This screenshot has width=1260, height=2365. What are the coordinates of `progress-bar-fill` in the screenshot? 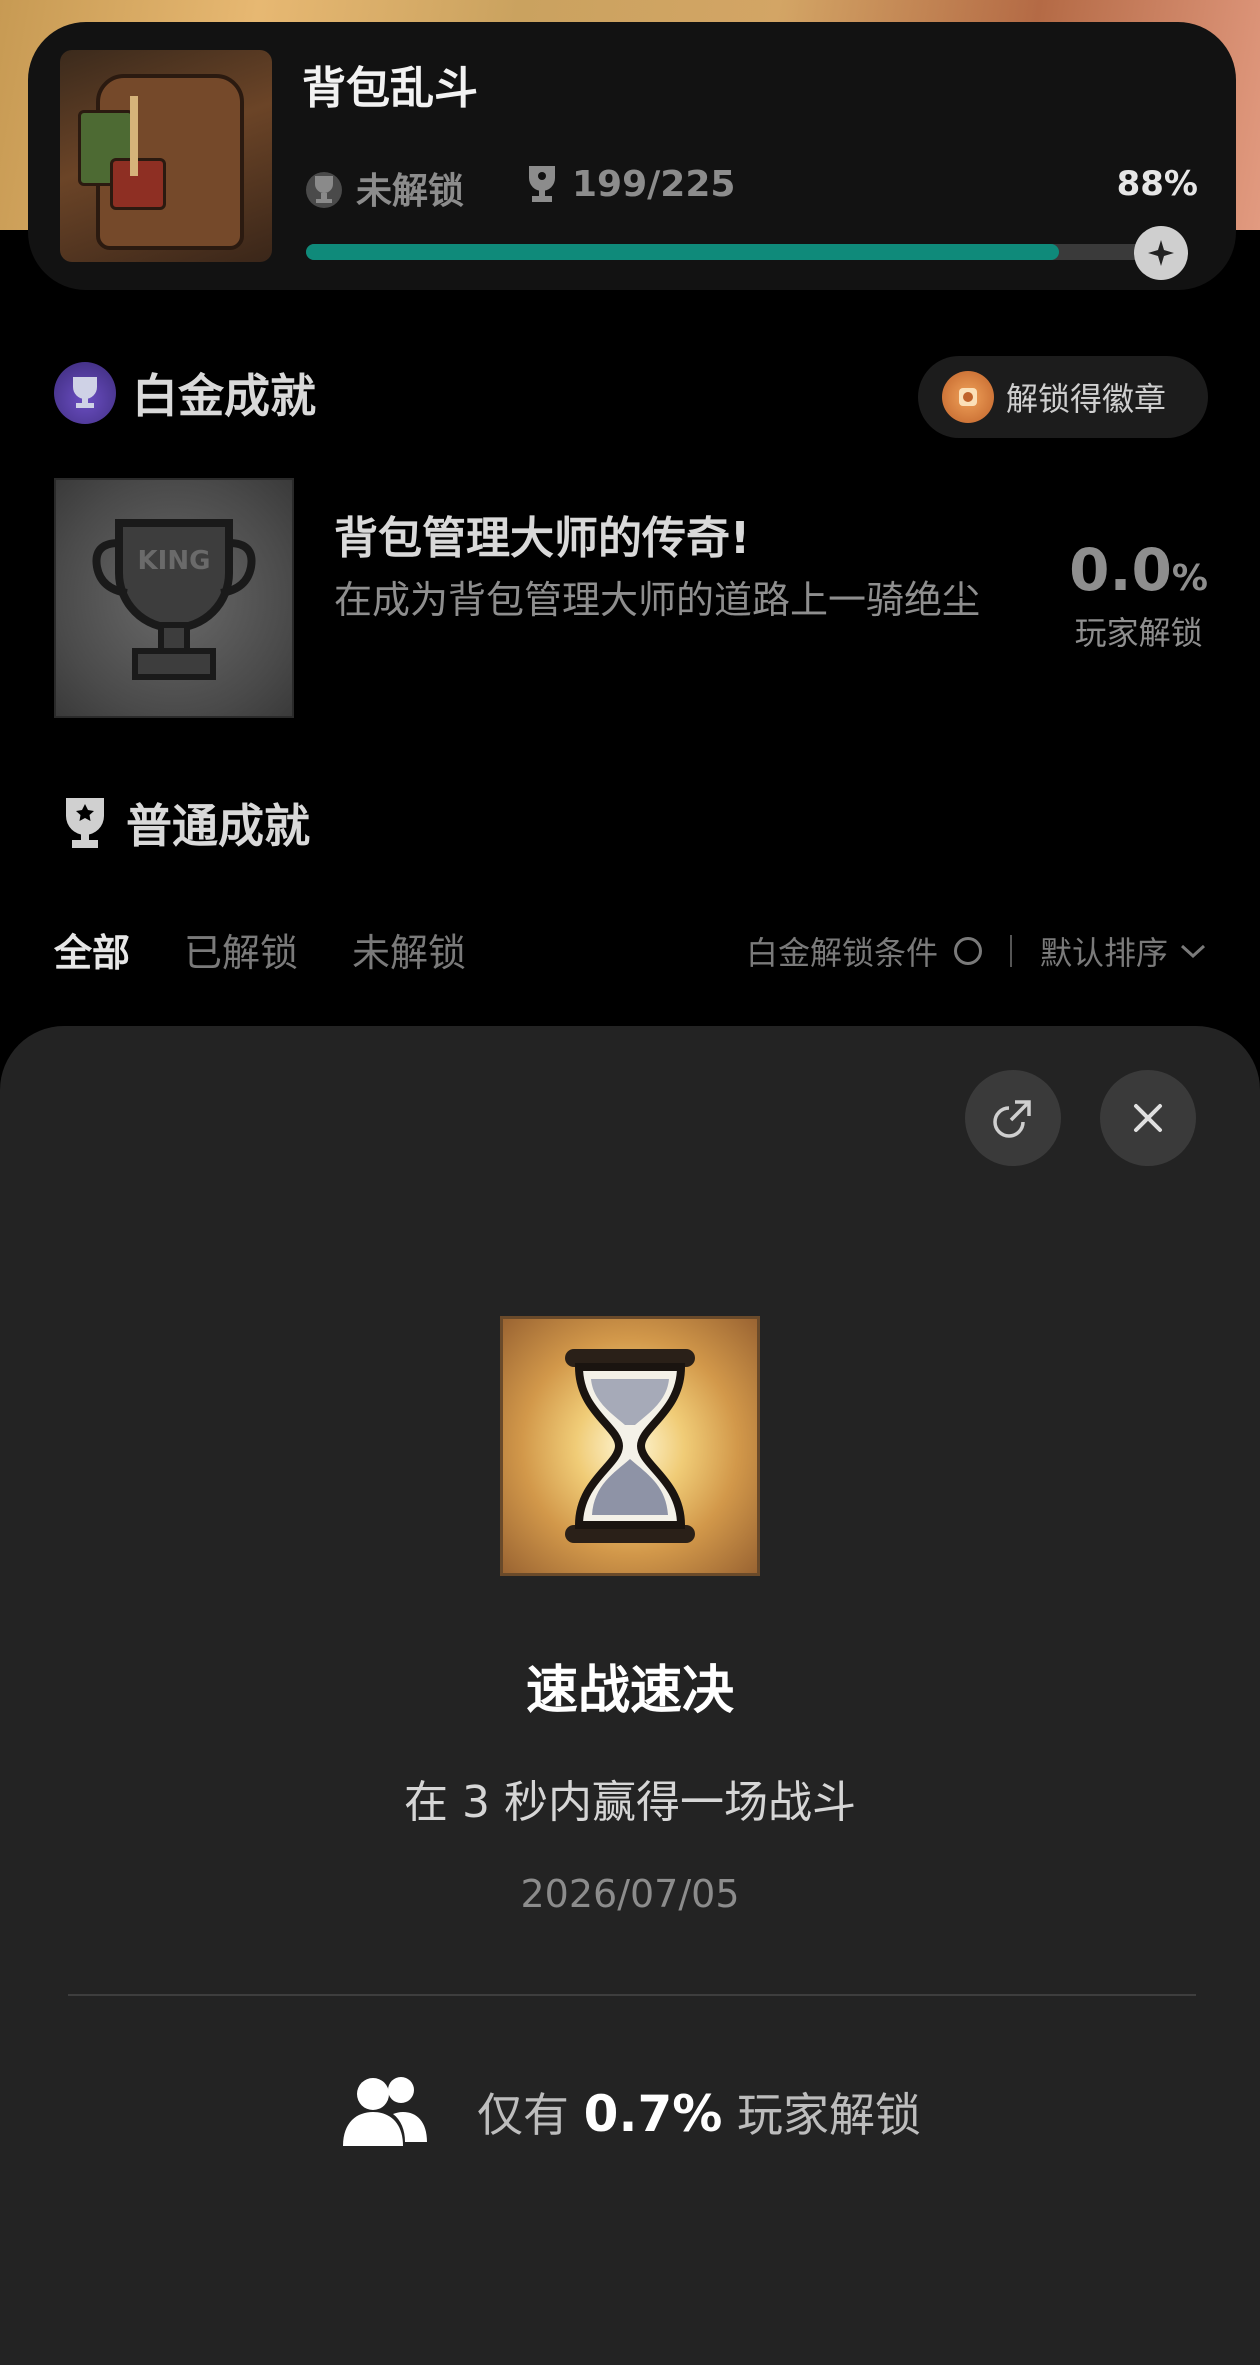 It's located at (683, 252).